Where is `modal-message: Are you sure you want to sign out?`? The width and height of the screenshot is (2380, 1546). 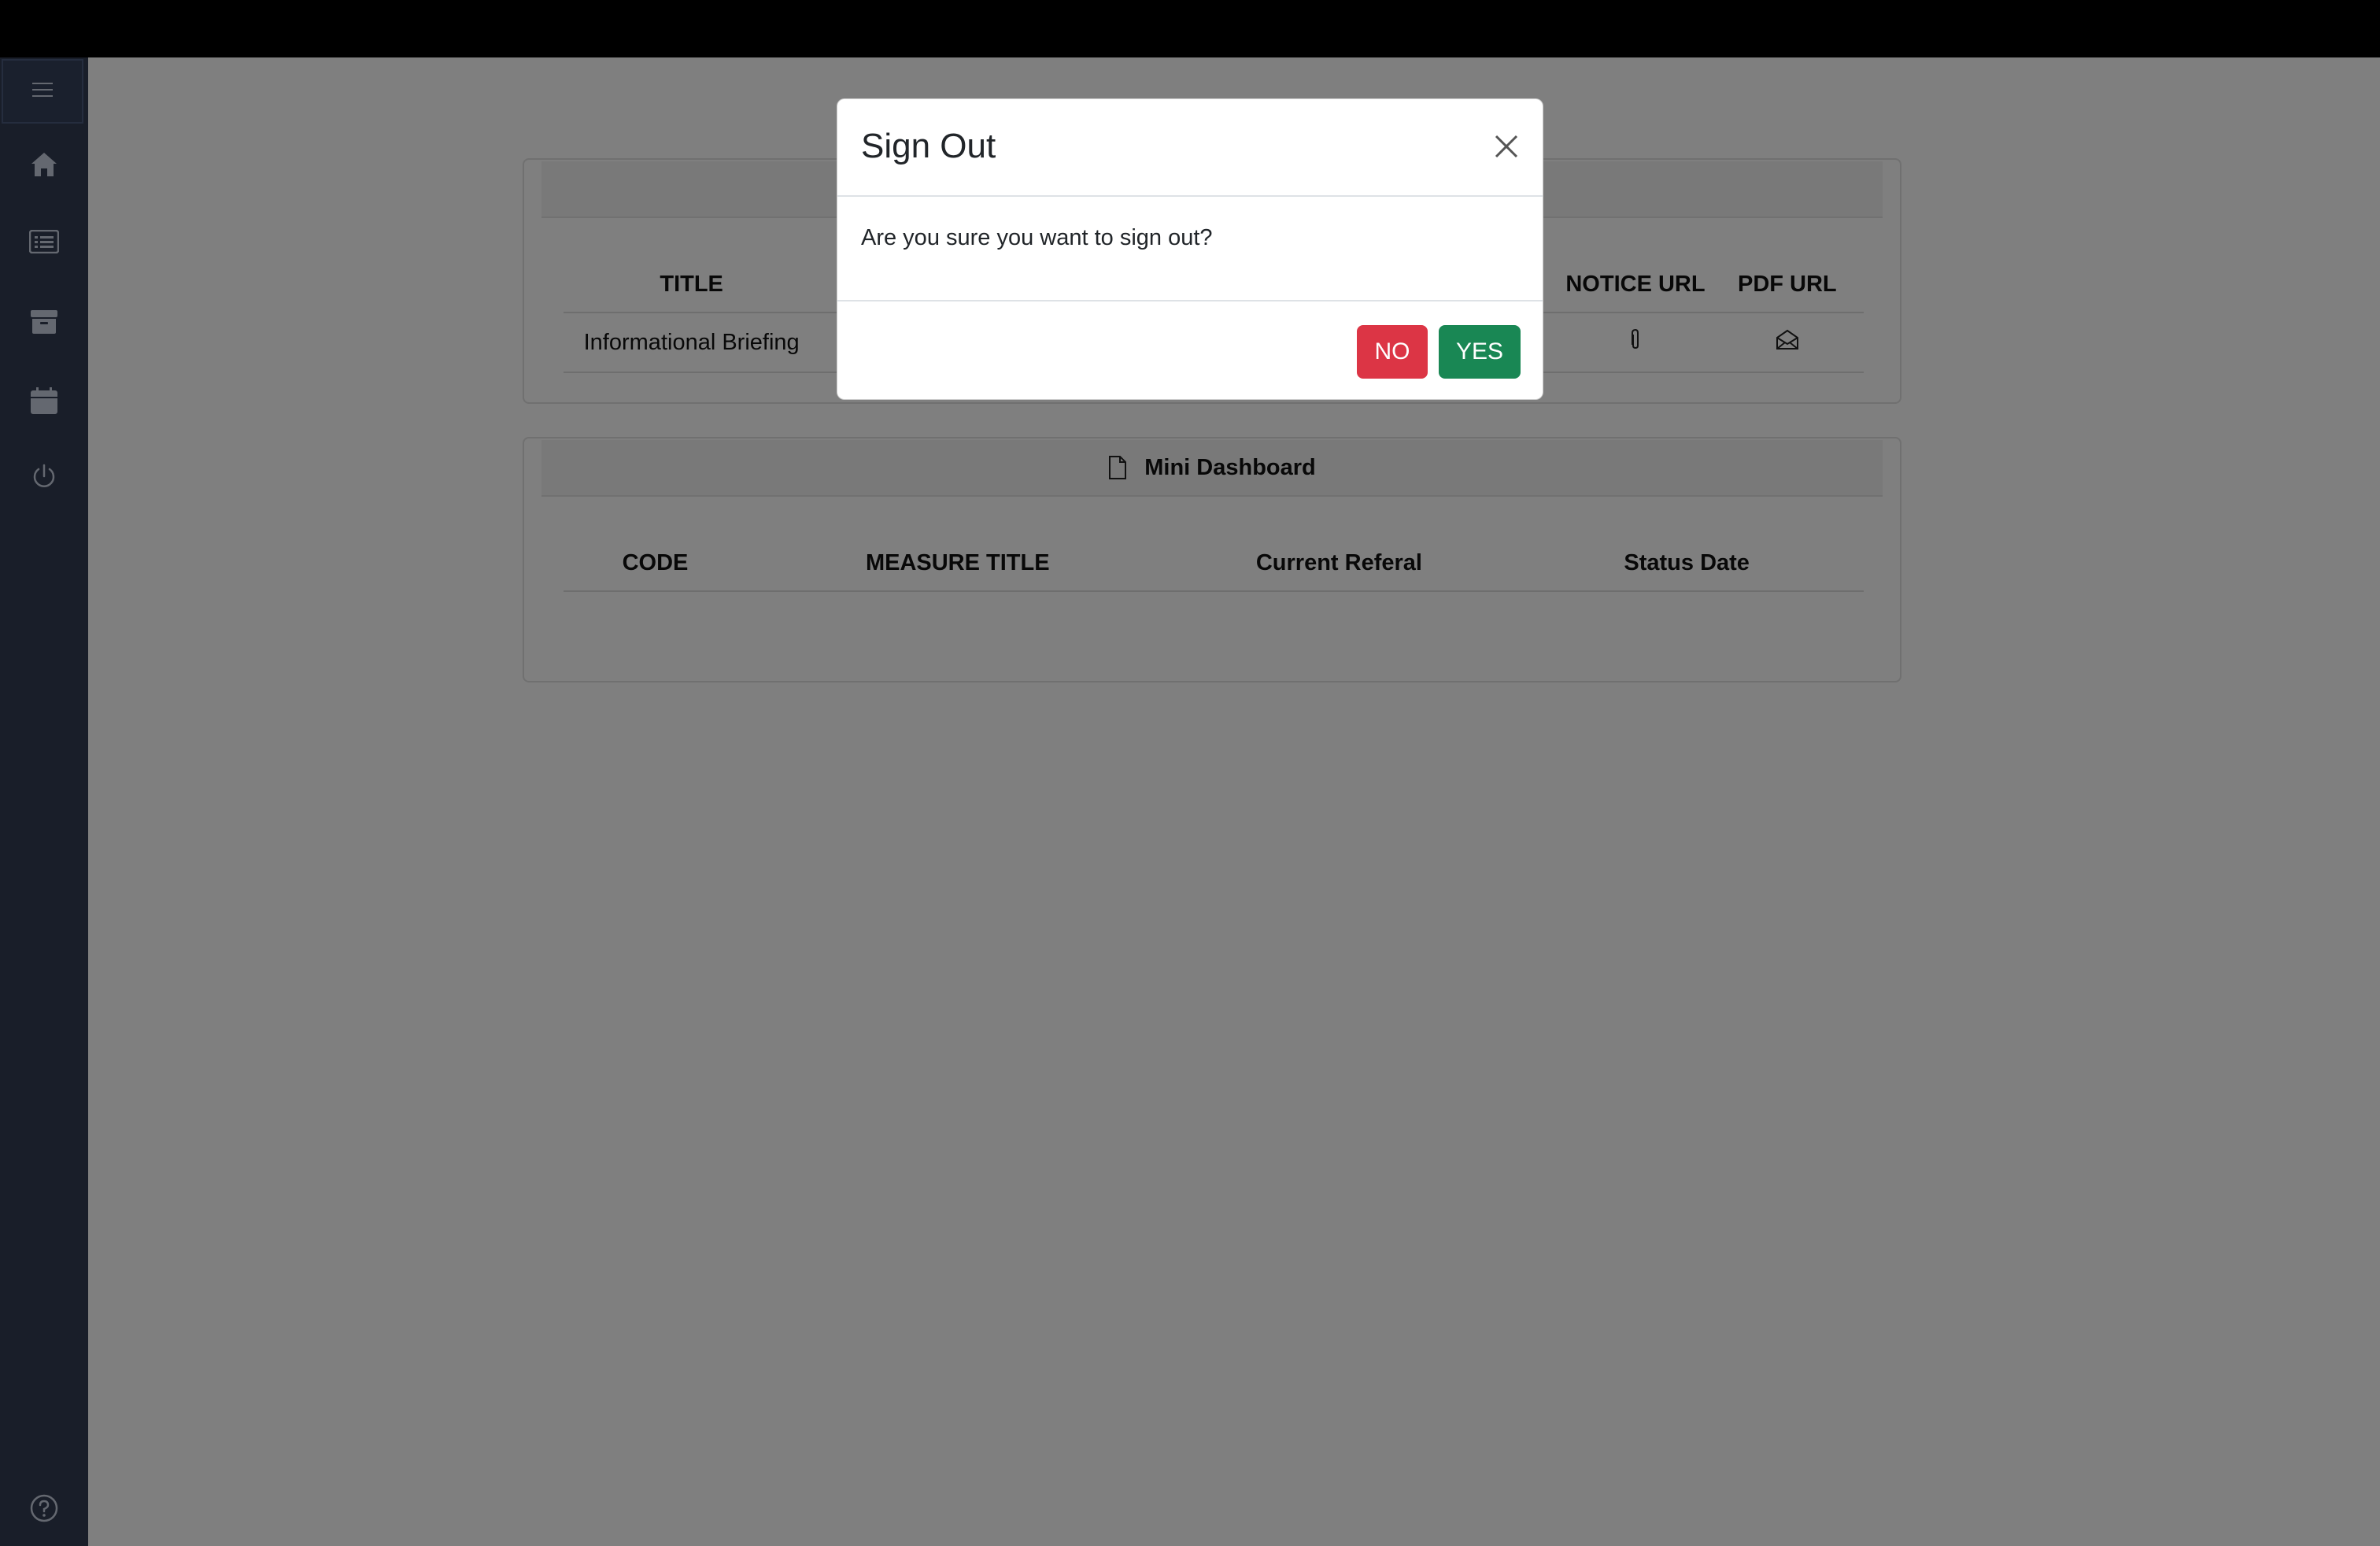 modal-message: Are you sure you want to sign out? is located at coordinates (1037, 238).